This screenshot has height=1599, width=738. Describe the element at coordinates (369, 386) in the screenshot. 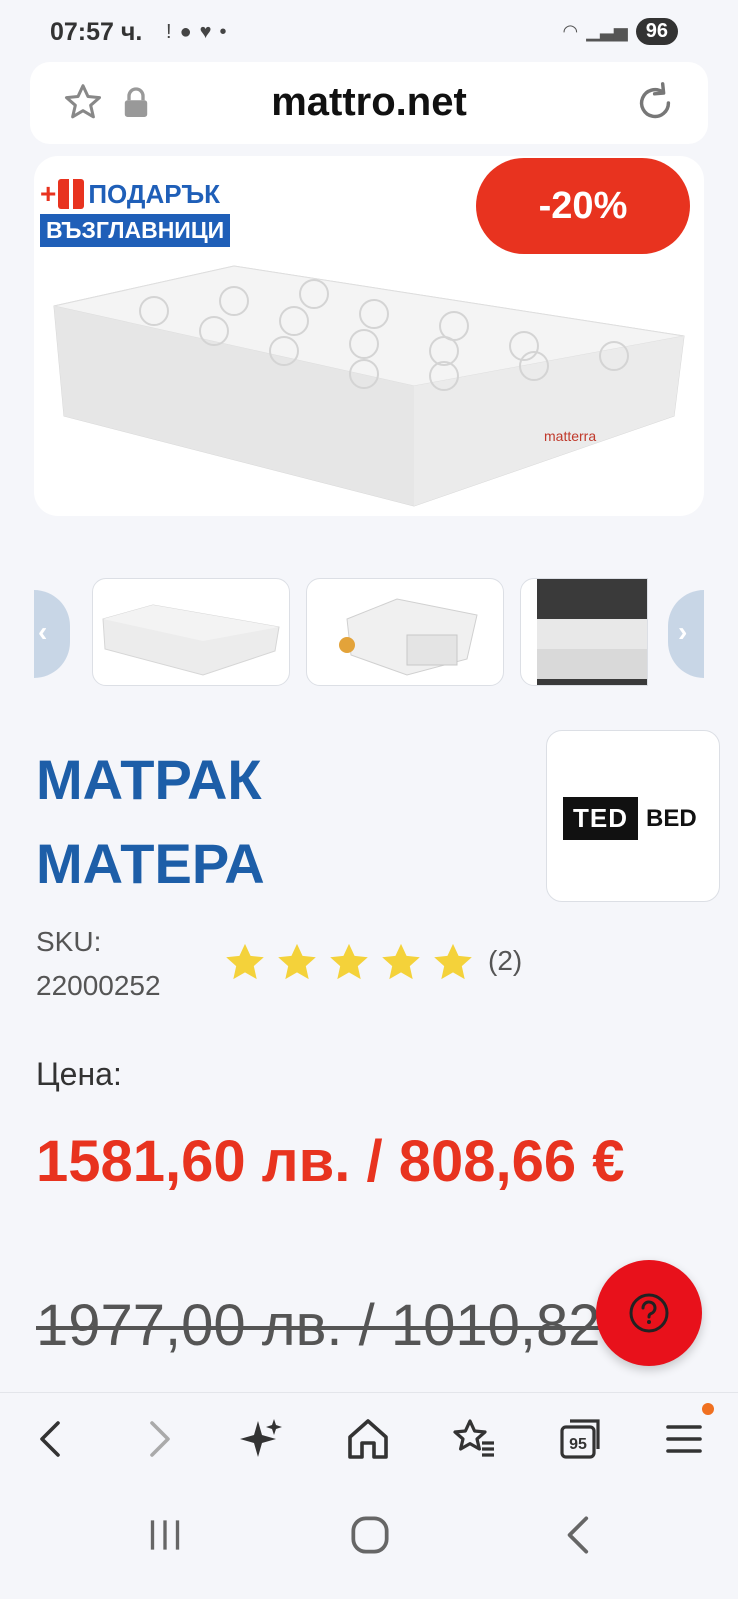

I see `mattress-image: matterra` at that location.